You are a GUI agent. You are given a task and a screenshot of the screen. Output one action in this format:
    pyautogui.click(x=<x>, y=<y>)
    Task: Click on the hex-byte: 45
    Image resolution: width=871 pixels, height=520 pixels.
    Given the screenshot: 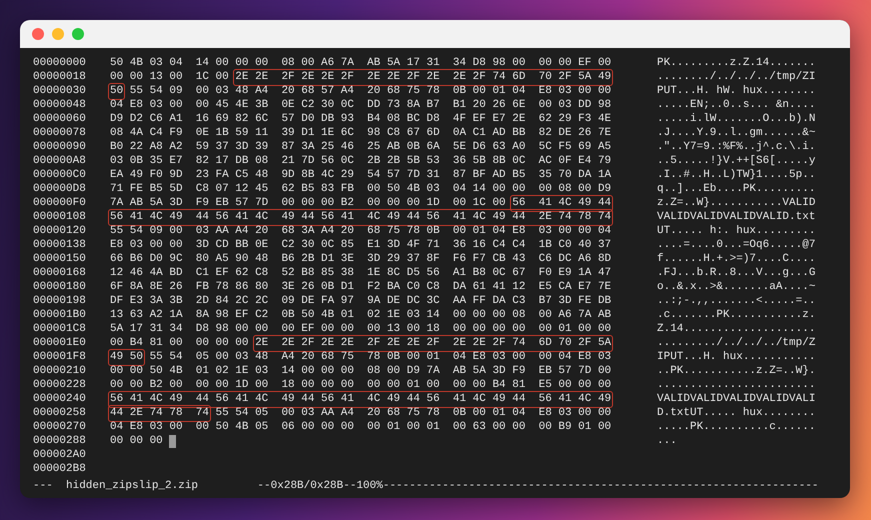 What is the action you would take?
    pyautogui.click(x=222, y=105)
    